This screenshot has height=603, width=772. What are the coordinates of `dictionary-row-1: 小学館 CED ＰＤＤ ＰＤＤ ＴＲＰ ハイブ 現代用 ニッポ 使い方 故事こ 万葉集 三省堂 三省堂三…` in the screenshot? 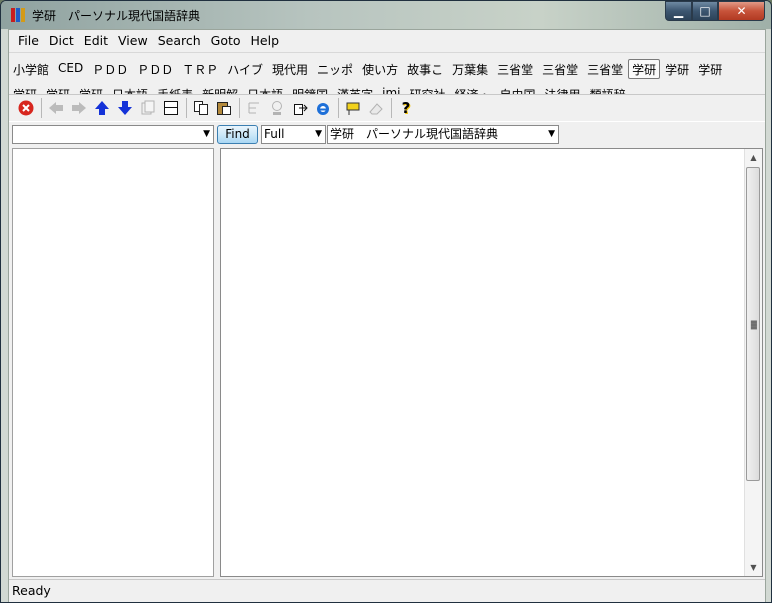 It's located at (368, 69).